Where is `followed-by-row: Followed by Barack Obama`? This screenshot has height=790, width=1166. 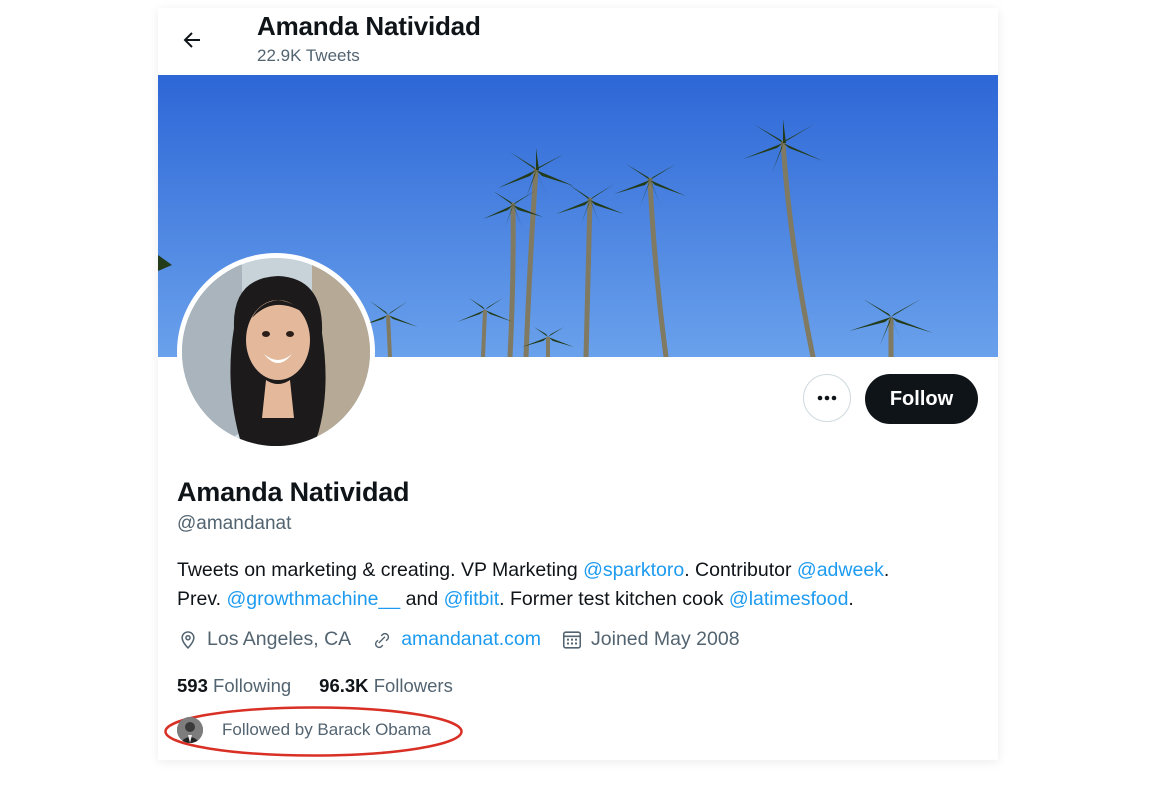
followed-by-row: Followed by Barack Obama is located at coordinates (304, 730).